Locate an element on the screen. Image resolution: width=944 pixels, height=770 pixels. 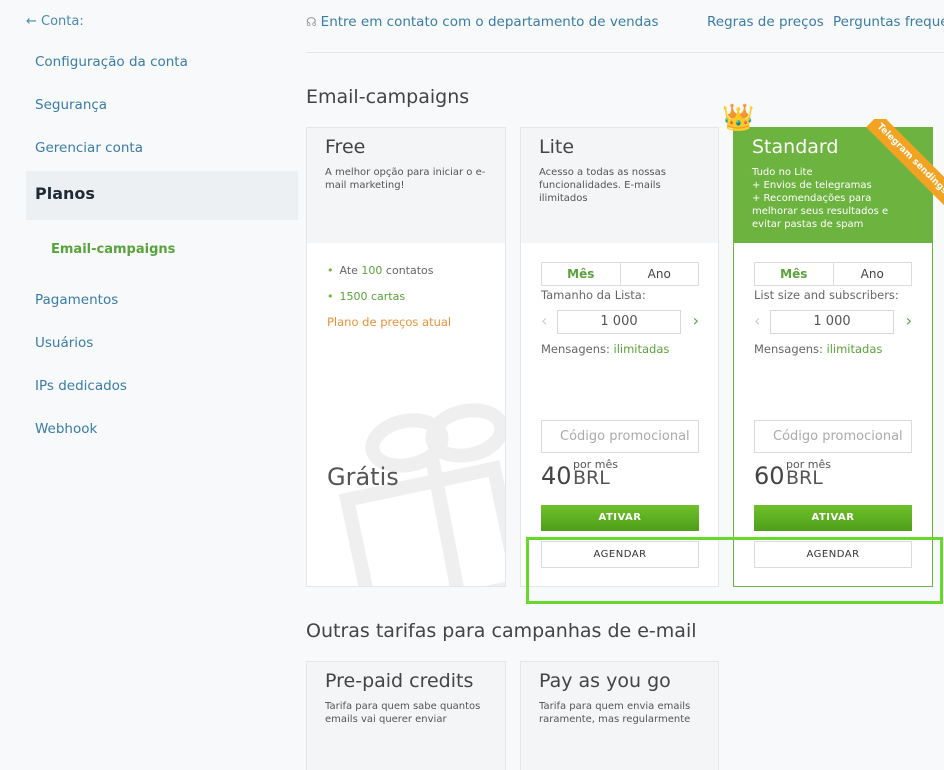
sidebar-item-plans: Planos is located at coordinates (162, 195).